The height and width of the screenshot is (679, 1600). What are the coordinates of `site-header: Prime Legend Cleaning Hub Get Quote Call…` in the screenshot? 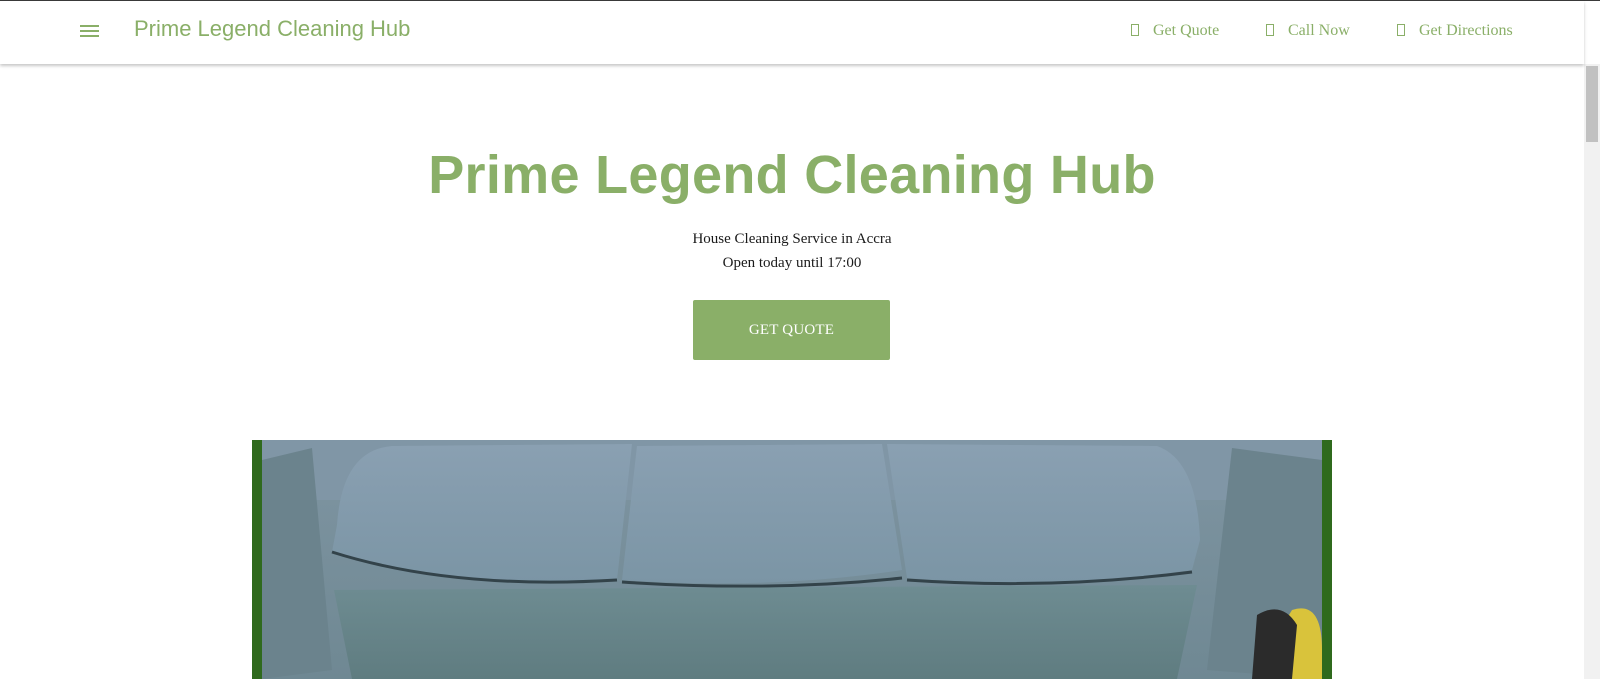 It's located at (792, 32).